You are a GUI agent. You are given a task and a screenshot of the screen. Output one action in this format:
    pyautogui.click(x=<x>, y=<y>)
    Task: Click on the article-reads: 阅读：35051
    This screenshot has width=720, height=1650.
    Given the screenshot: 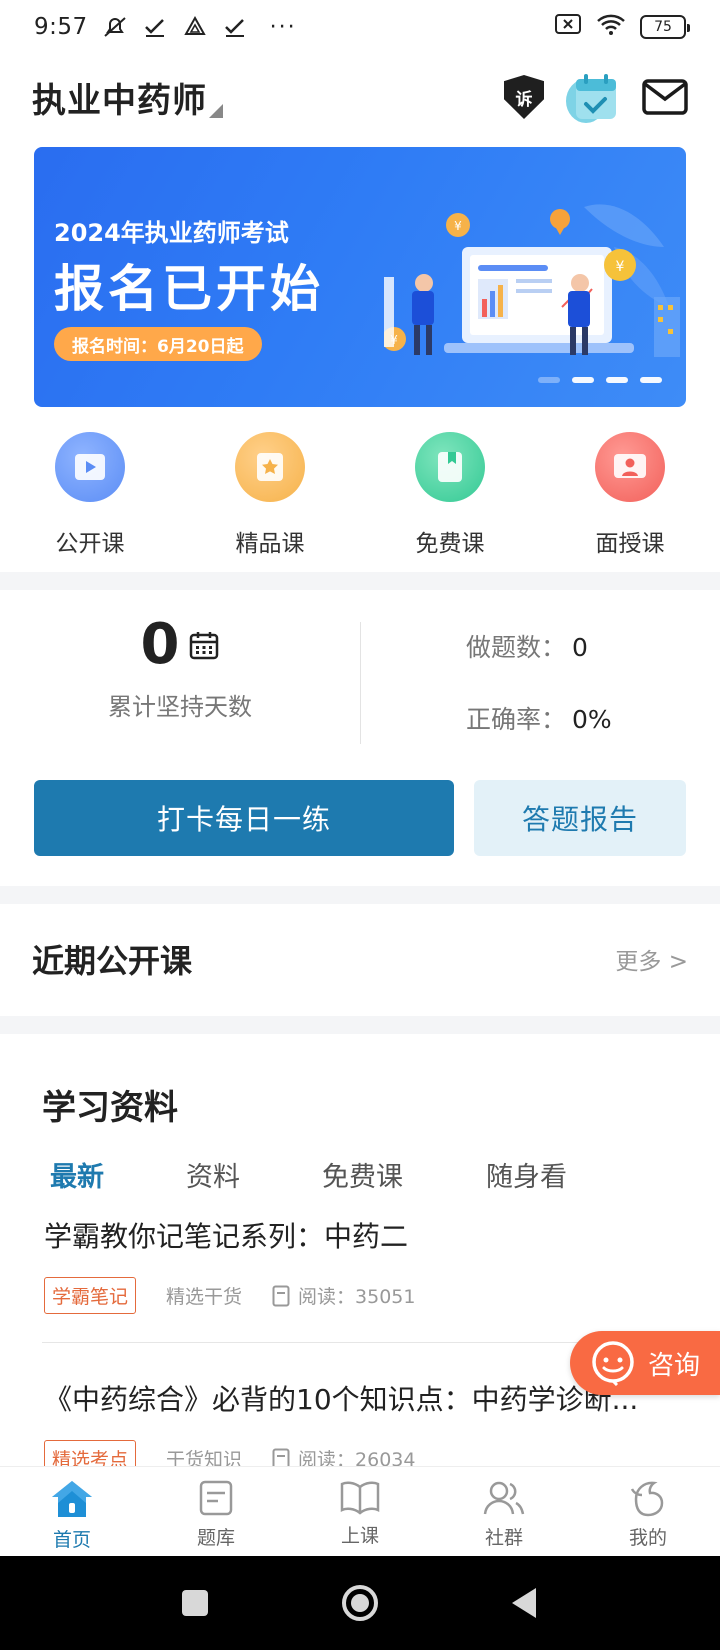 What is the action you would take?
    pyautogui.click(x=343, y=1295)
    